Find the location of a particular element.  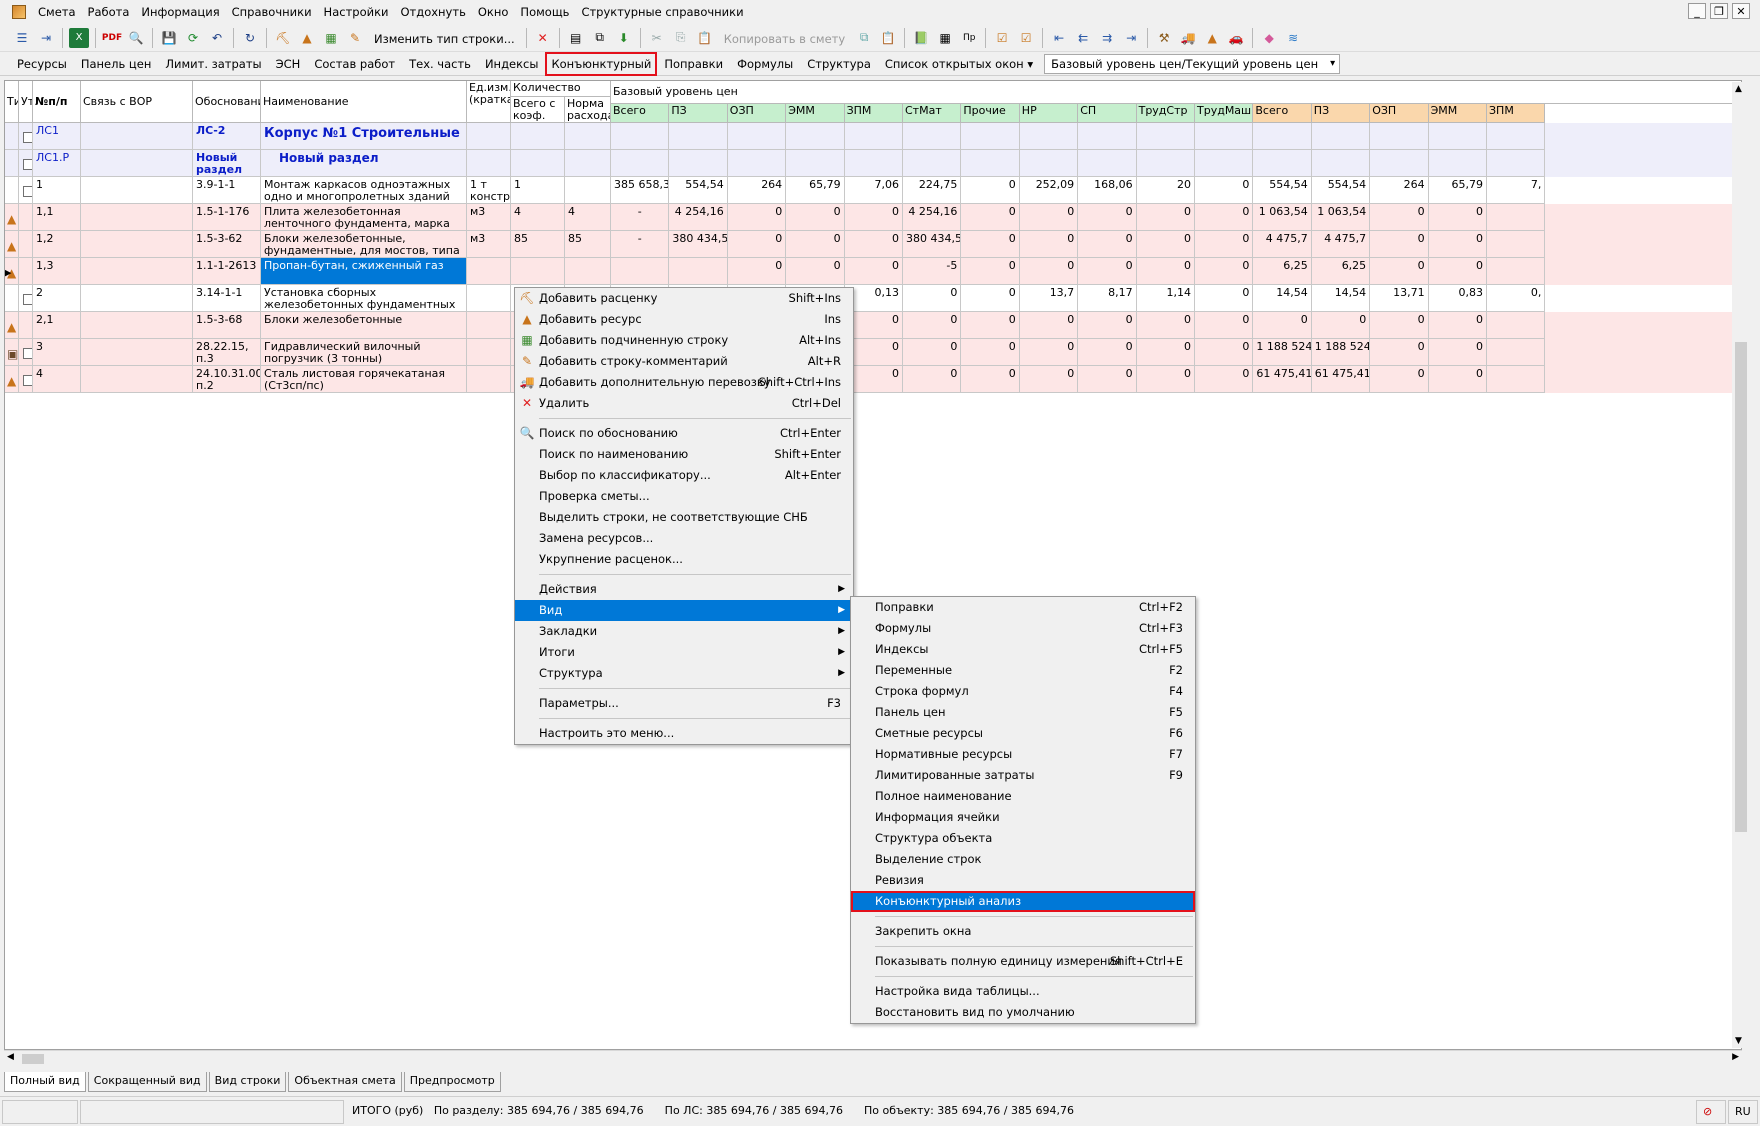

scroll-right-icon: ▶ is located at coordinates (1735, 1057).